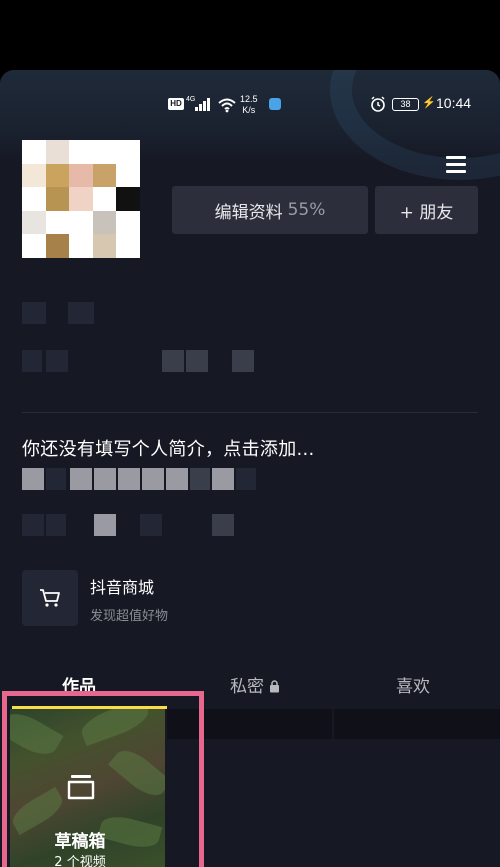 The height and width of the screenshot is (867, 500). What do you see at coordinates (415, 125) in the screenshot?
I see `cover-decoration` at bounding box center [415, 125].